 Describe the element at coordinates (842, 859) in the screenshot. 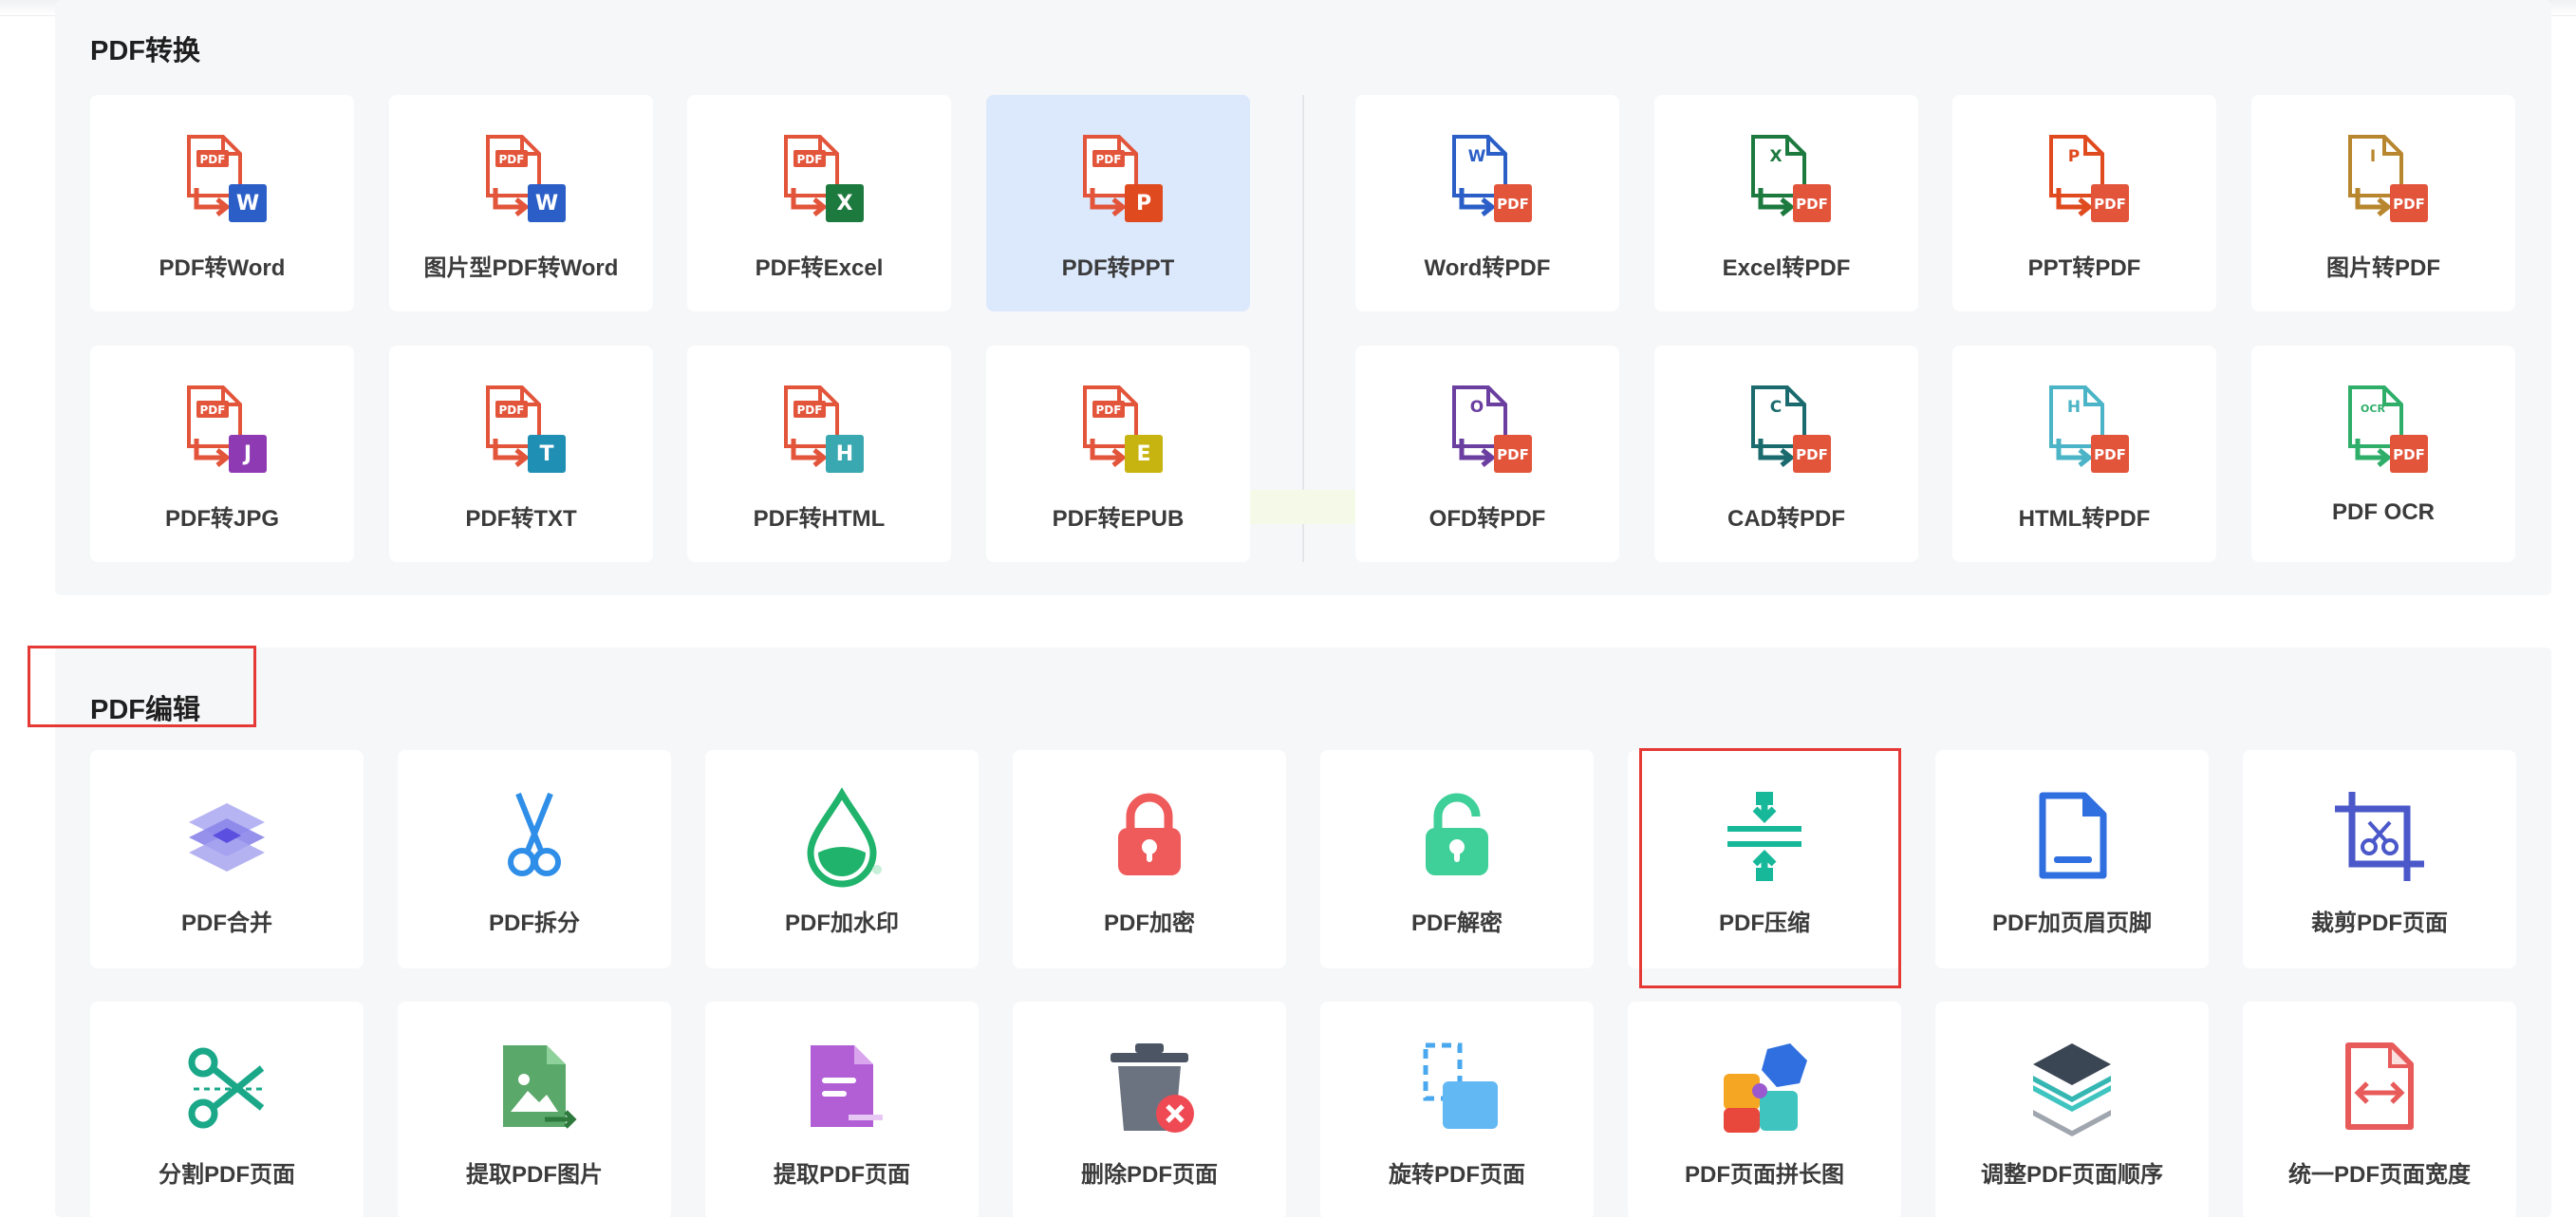

I see `edit-card-water-drop: PDF加水印` at that location.